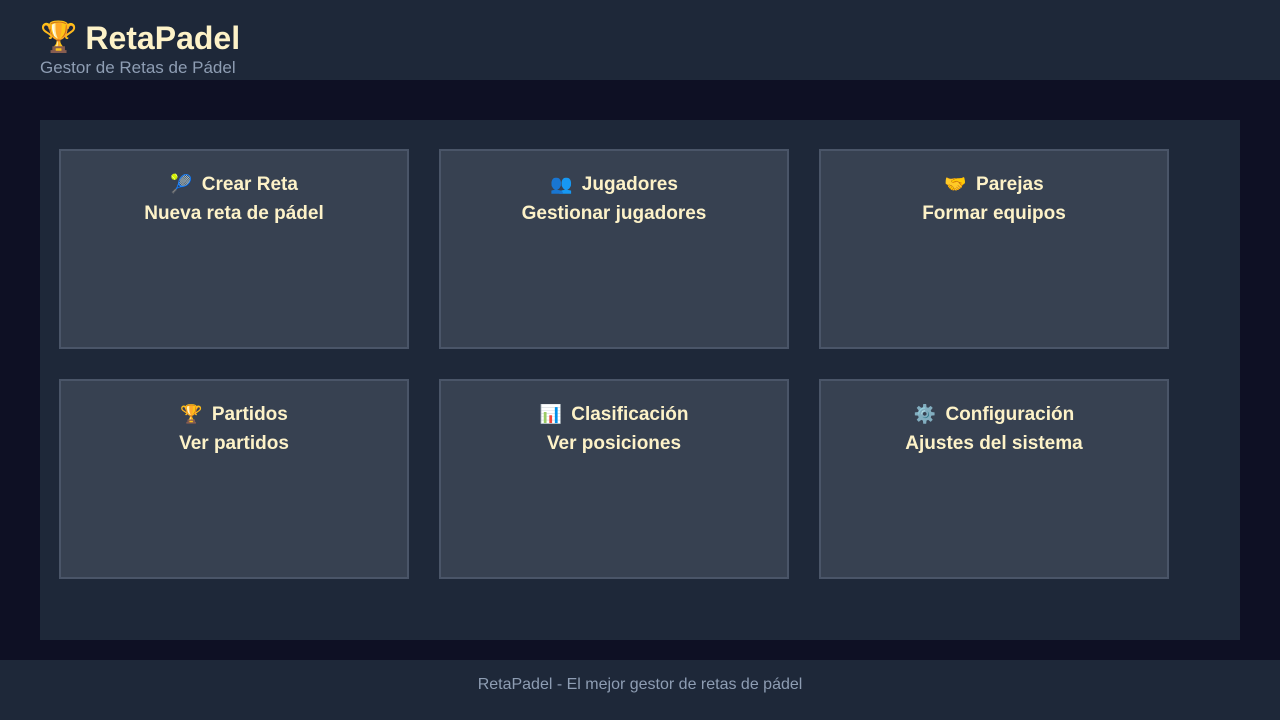 The height and width of the screenshot is (720, 1280). I want to click on card-title-text: Jugadores, so click(629, 184).